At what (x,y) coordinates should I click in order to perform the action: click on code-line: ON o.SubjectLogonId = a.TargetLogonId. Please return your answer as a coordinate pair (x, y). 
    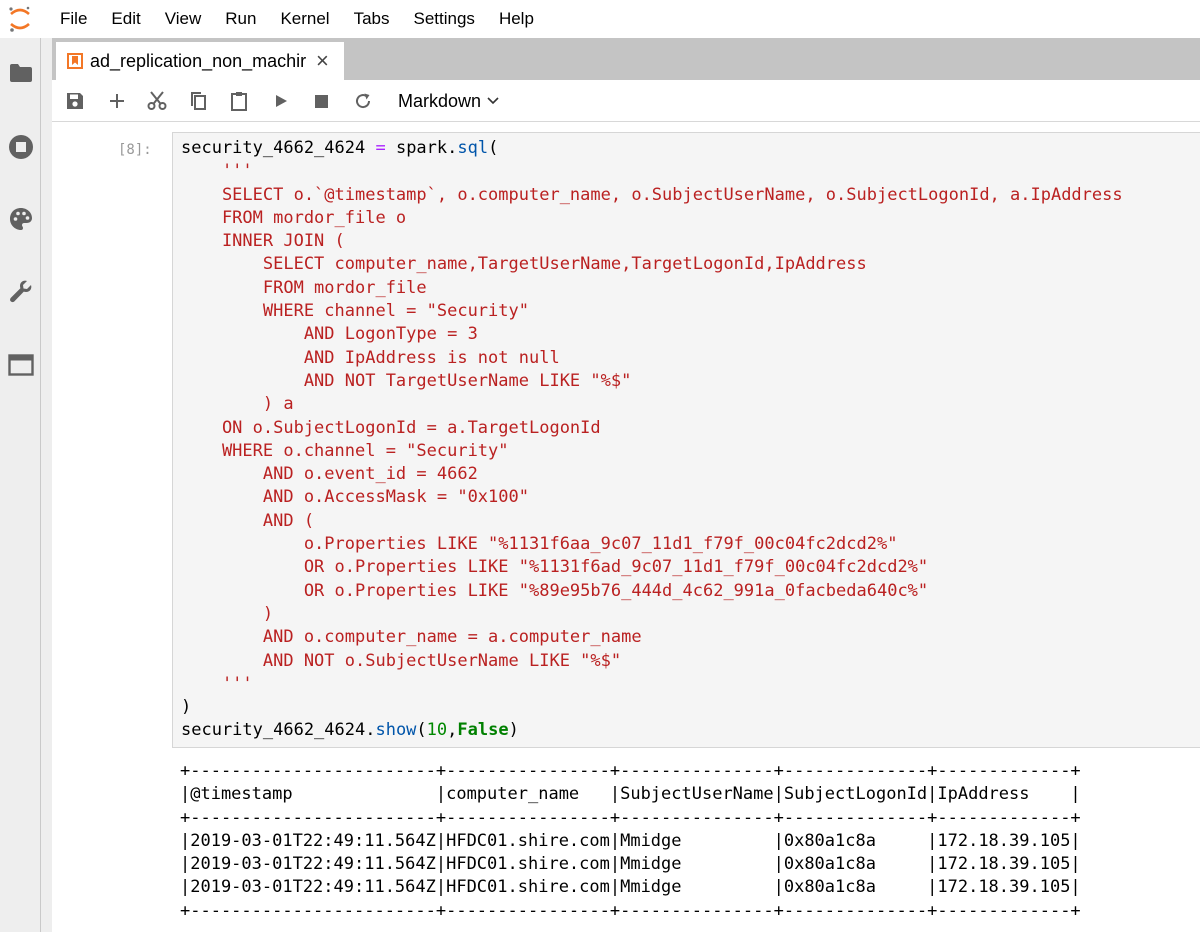
    Looking at the image, I should click on (391, 427).